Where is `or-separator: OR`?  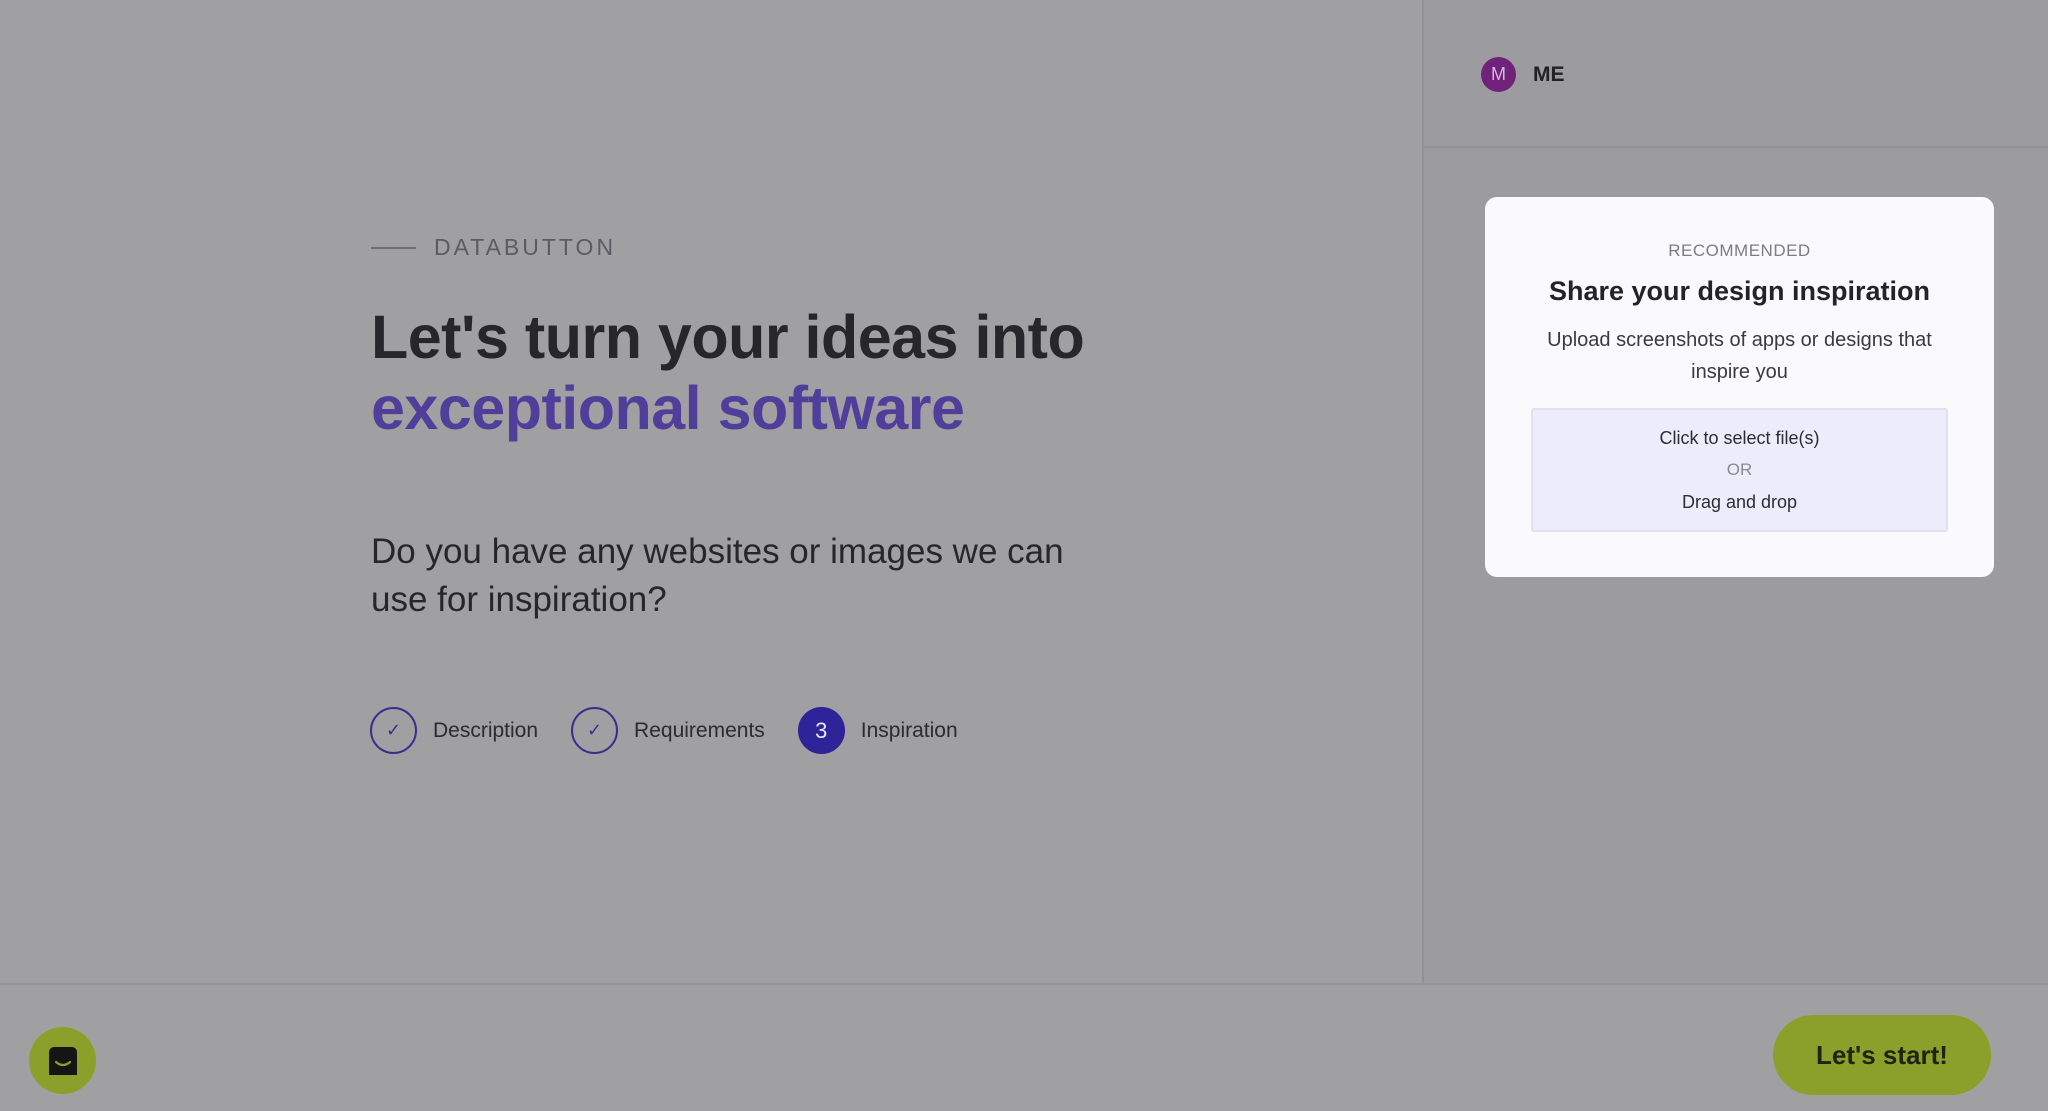 or-separator: OR is located at coordinates (1739, 469).